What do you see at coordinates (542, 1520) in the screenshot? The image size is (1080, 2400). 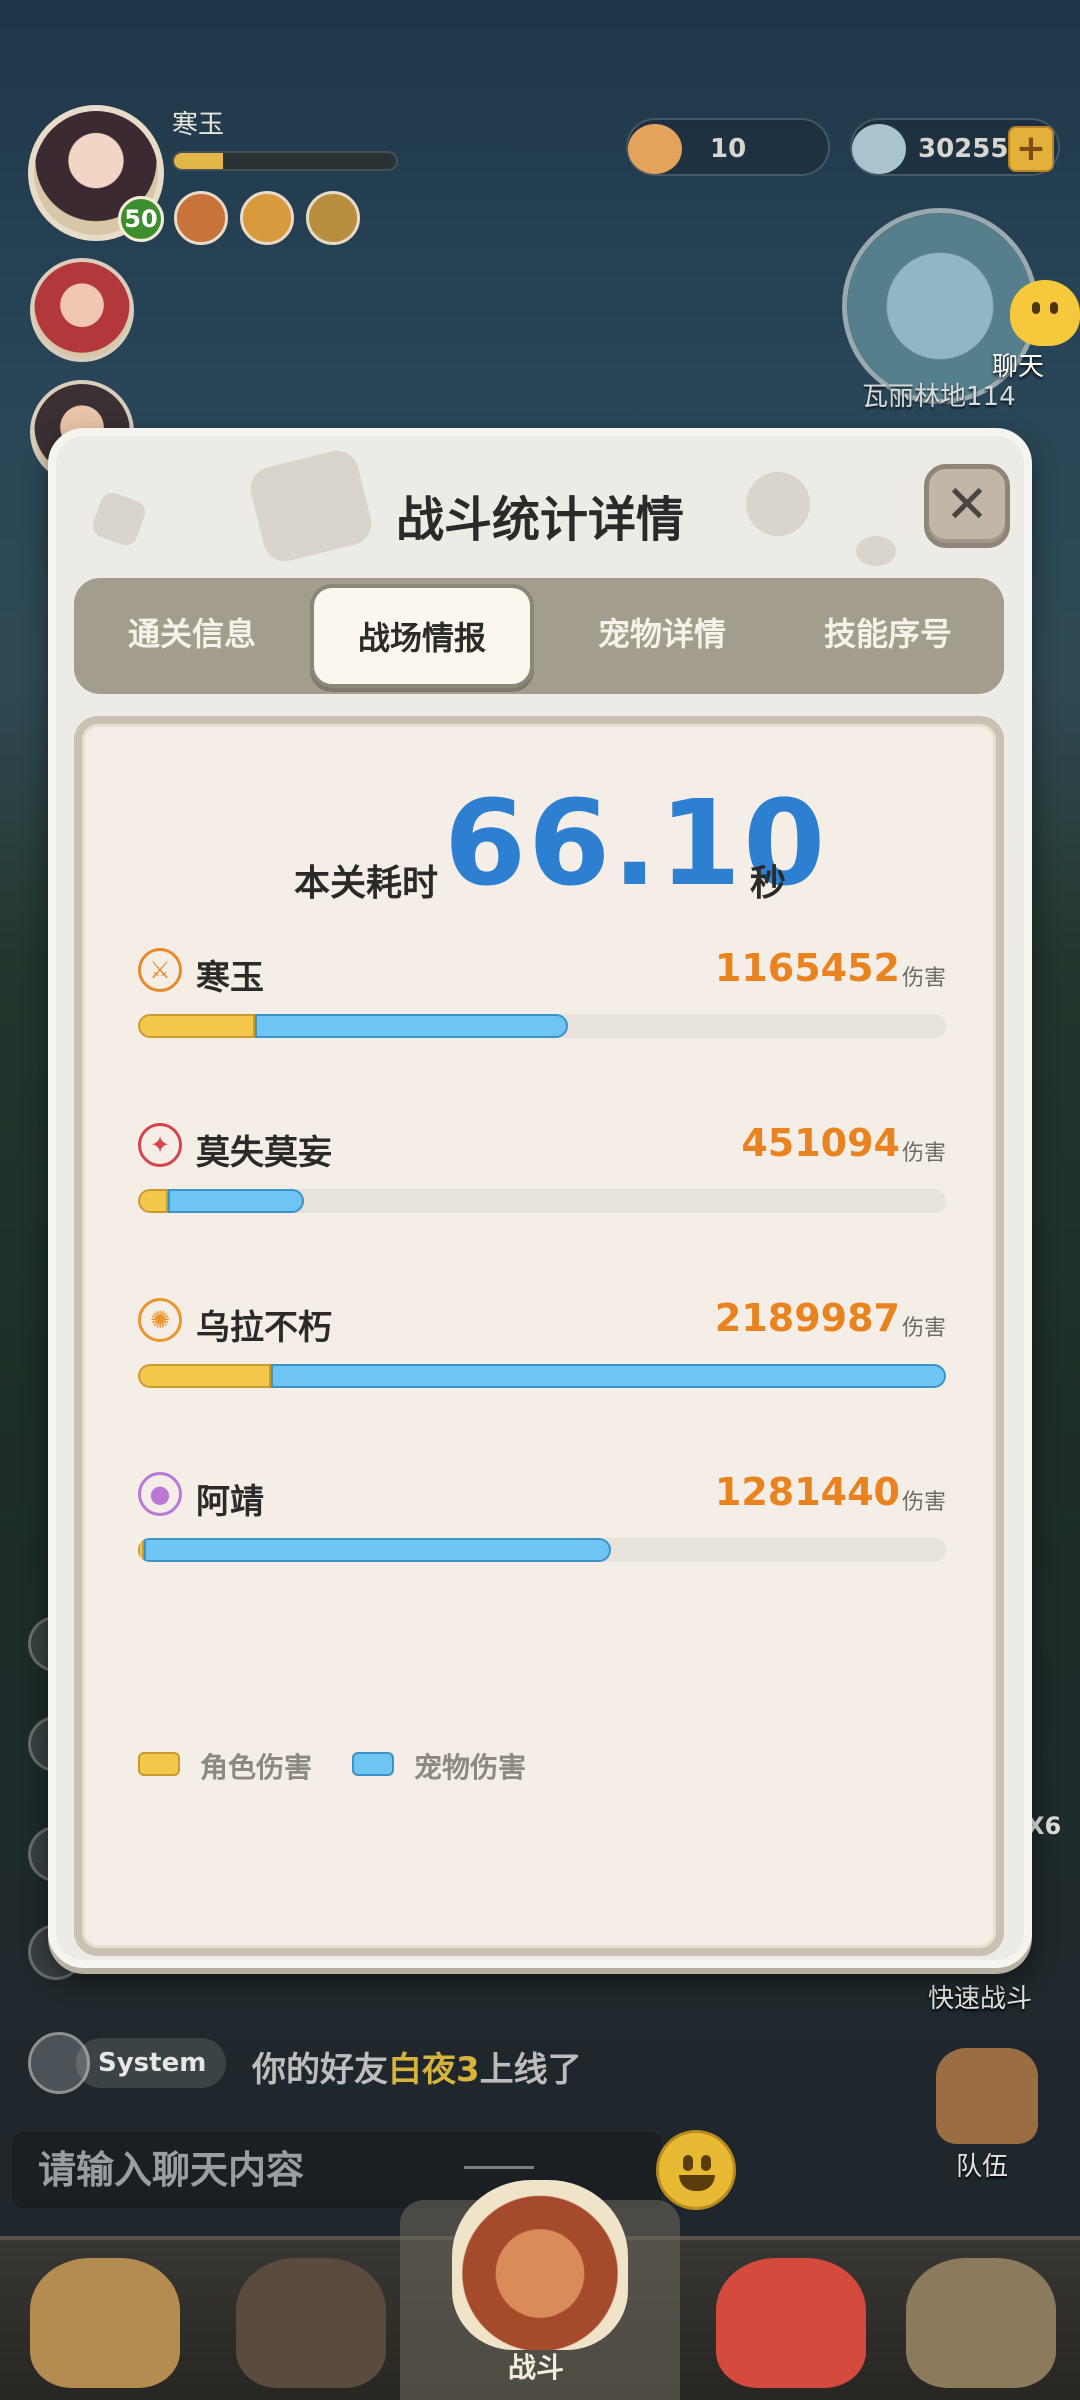 I see `player-damage-row: ● 阿靖 1281440 伤害` at bounding box center [542, 1520].